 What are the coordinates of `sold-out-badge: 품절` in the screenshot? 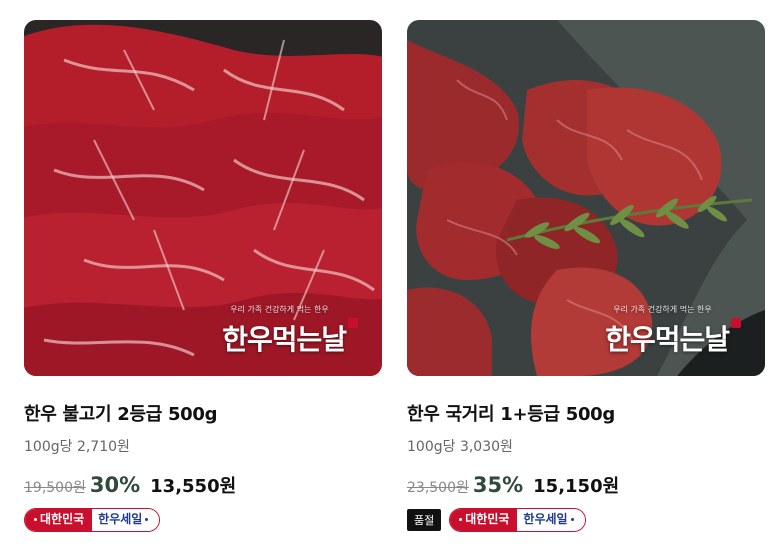 It's located at (424, 520).